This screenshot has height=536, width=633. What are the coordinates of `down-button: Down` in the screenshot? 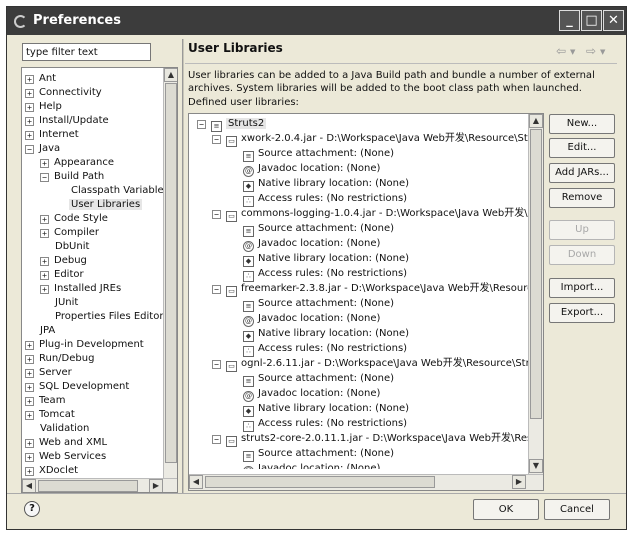 It's located at (582, 255).